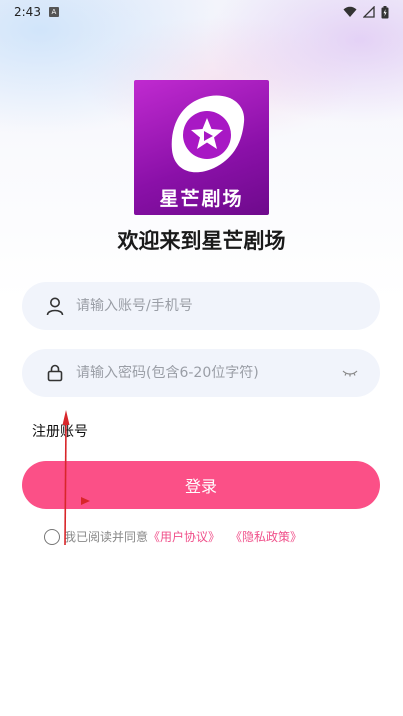 This screenshot has width=403, height=716. What do you see at coordinates (266, 536) in the screenshot?
I see `privacy-policy-link: 《隐私政策》` at bounding box center [266, 536].